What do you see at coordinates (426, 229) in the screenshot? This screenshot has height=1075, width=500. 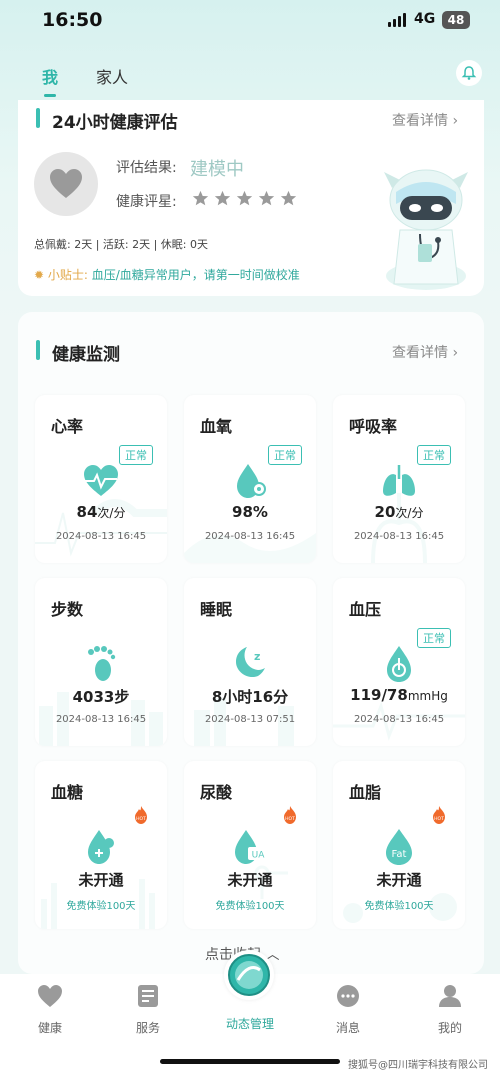 I see `robot-doctor-mascot` at bounding box center [426, 229].